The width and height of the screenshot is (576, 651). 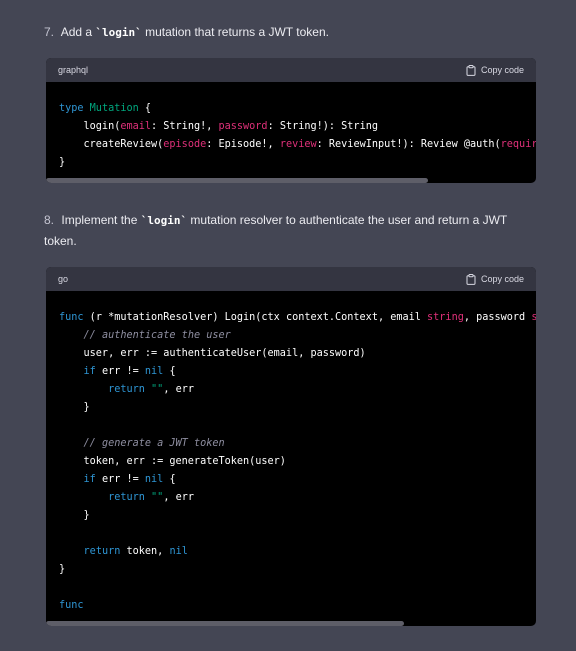 I want to click on code-token: : Episode!,, so click(x=243, y=144).